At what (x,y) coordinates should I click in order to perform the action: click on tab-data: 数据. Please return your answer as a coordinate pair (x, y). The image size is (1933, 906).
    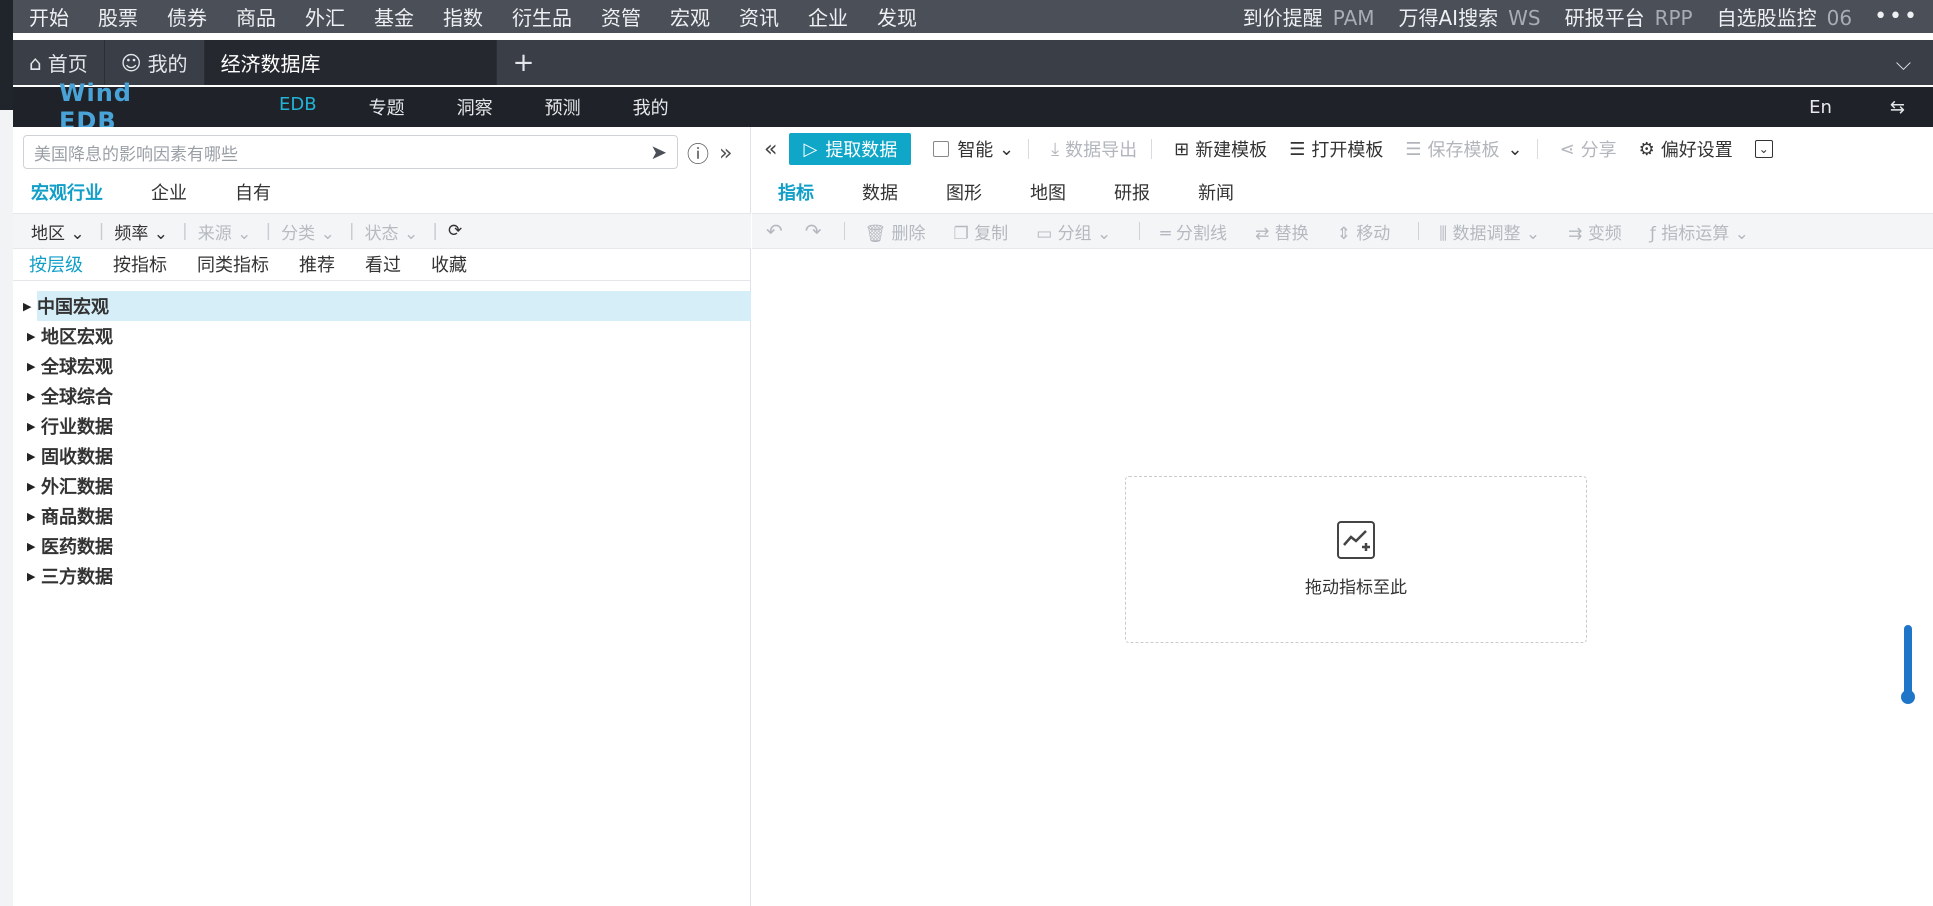
    Looking at the image, I should click on (880, 192).